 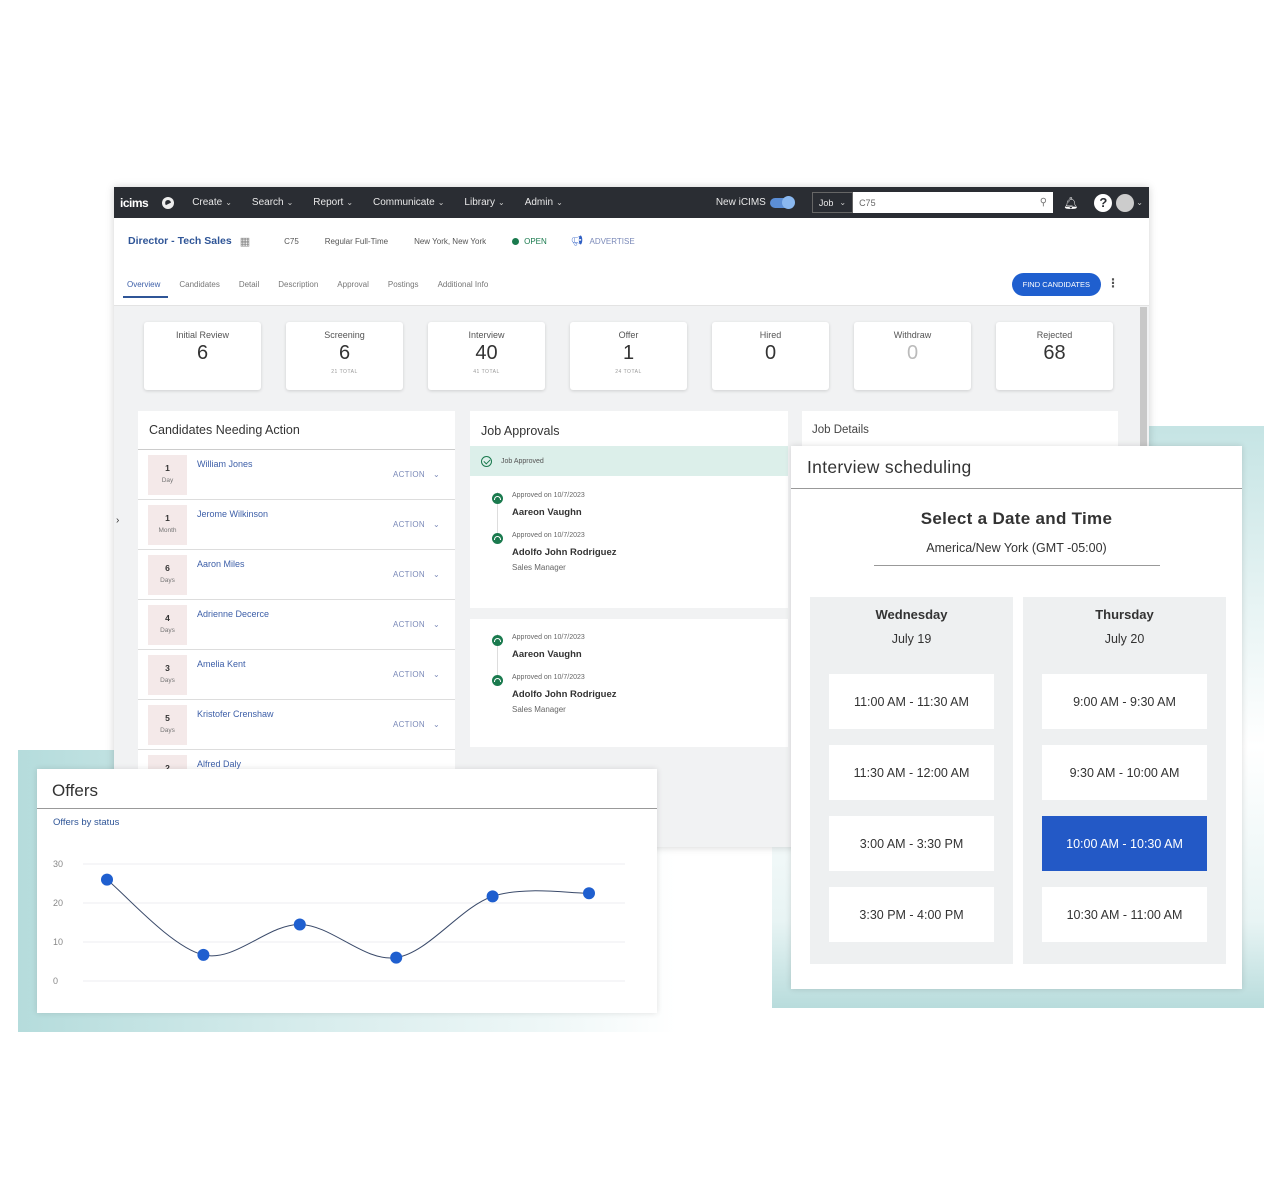 I want to click on time-slot-button: 10:30 AM - 11:00 AM, so click(x=1124, y=914).